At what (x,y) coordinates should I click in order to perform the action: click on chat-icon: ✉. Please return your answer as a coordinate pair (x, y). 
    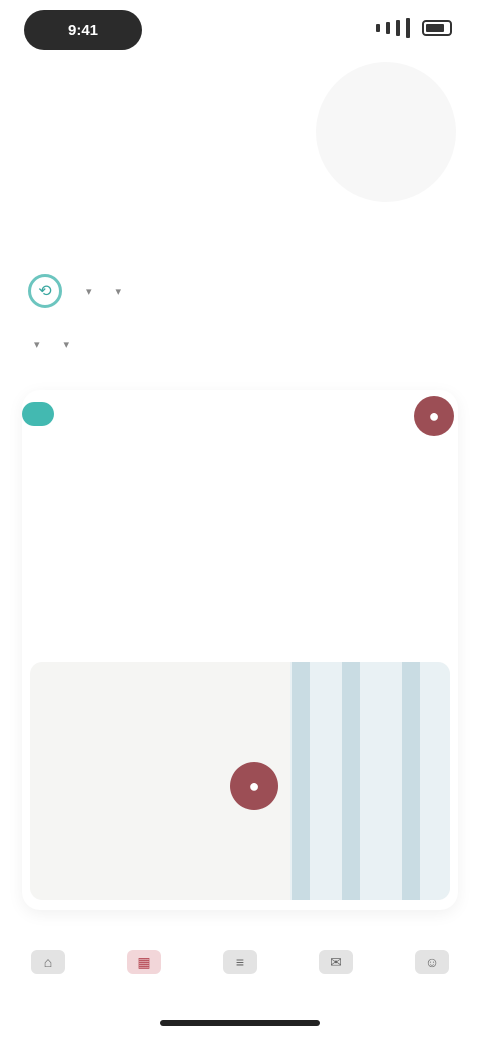
    Looking at the image, I should click on (336, 962).